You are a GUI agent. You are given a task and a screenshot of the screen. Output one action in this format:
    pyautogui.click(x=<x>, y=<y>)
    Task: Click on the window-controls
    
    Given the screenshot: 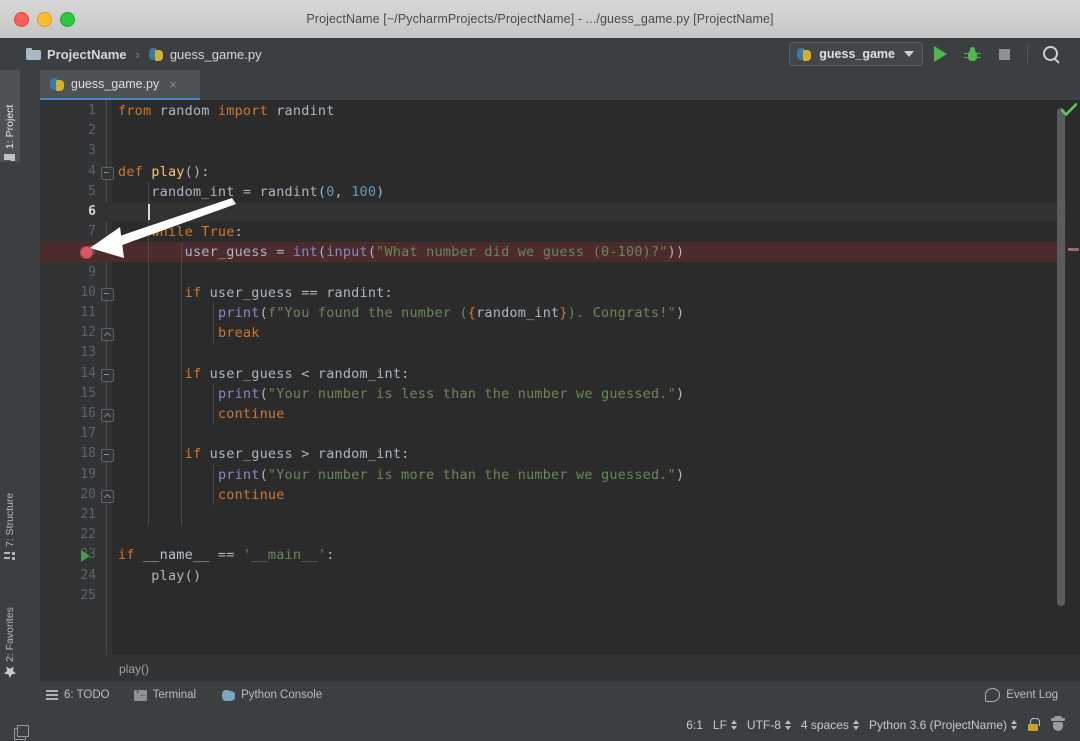 What is the action you would take?
    pyautogui.click(x=44, y=19)
    